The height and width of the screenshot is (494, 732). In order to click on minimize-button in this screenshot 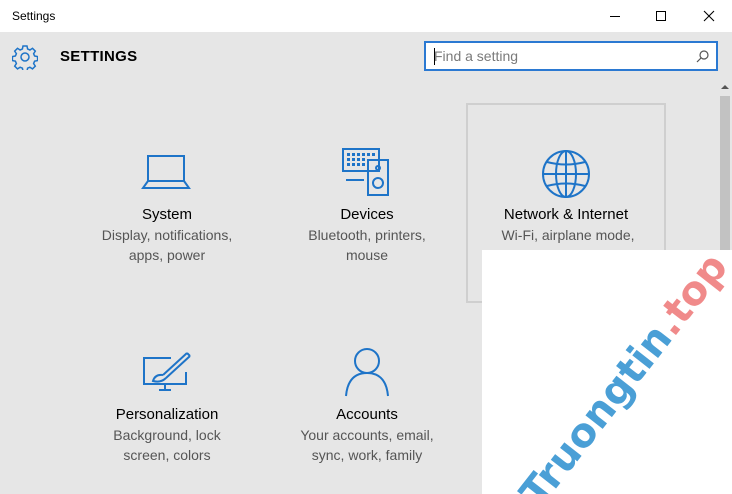, I will do `click(615, 16)`.